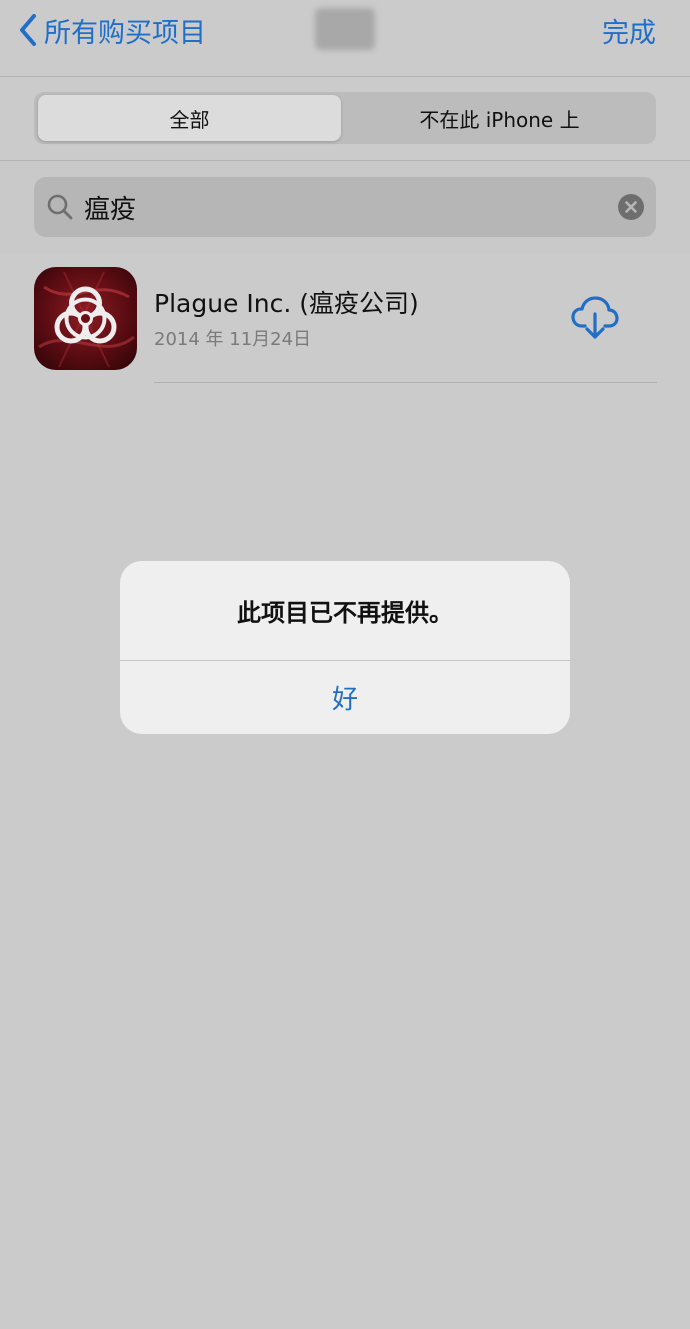  I want to click on list-item: Plague Inc. (瘟疫公司) 2014 年 11月24日, so click(345, 318).